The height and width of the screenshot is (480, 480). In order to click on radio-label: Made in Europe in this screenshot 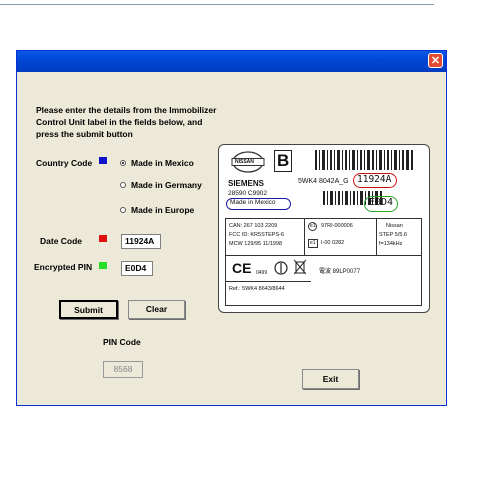, I will do `click(163, 210)`.